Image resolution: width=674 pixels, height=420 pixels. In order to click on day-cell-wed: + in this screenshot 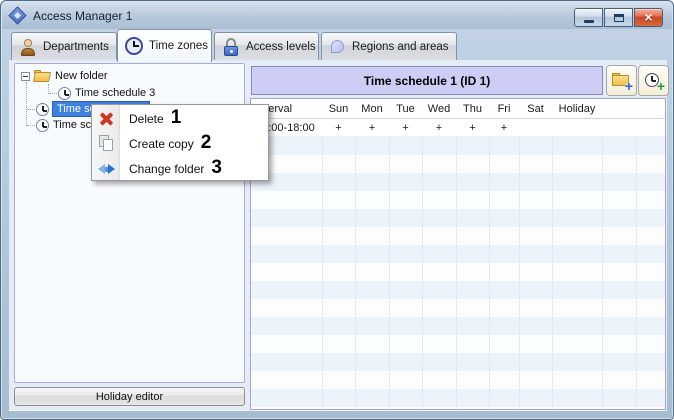, I will do `click(439, 128)`.